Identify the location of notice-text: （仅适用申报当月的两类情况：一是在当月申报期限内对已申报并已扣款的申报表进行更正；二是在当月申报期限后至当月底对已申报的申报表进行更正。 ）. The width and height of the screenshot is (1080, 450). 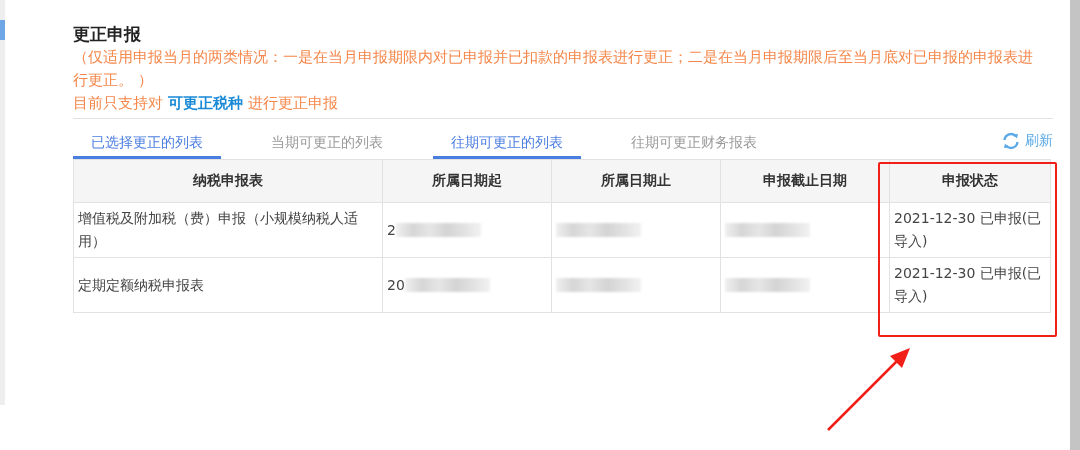
(553, 69).